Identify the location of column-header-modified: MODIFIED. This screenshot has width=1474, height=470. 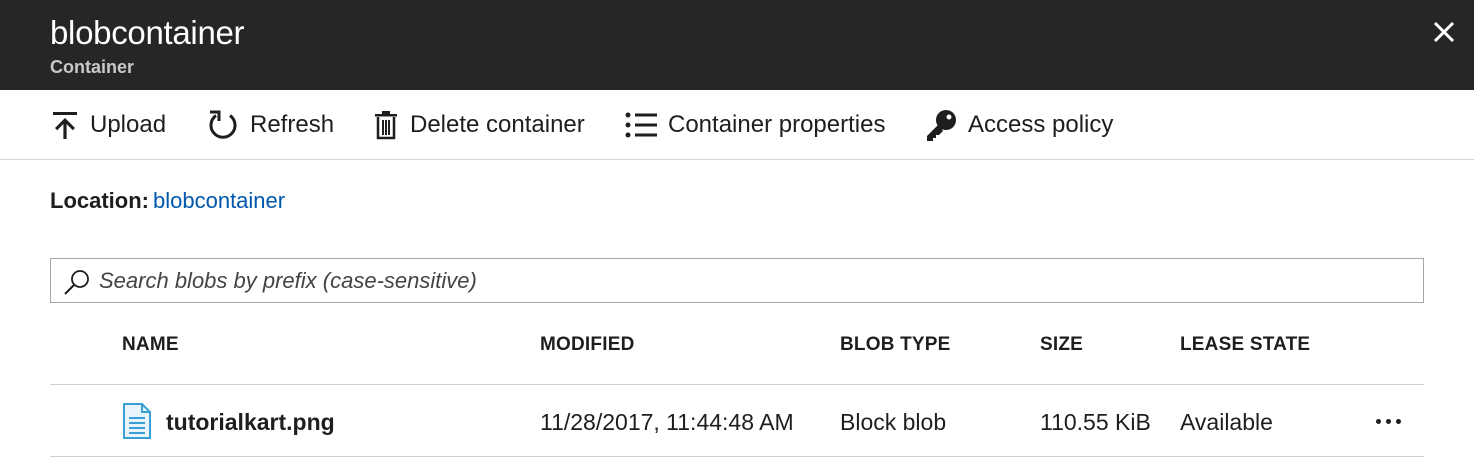
(587, 345).